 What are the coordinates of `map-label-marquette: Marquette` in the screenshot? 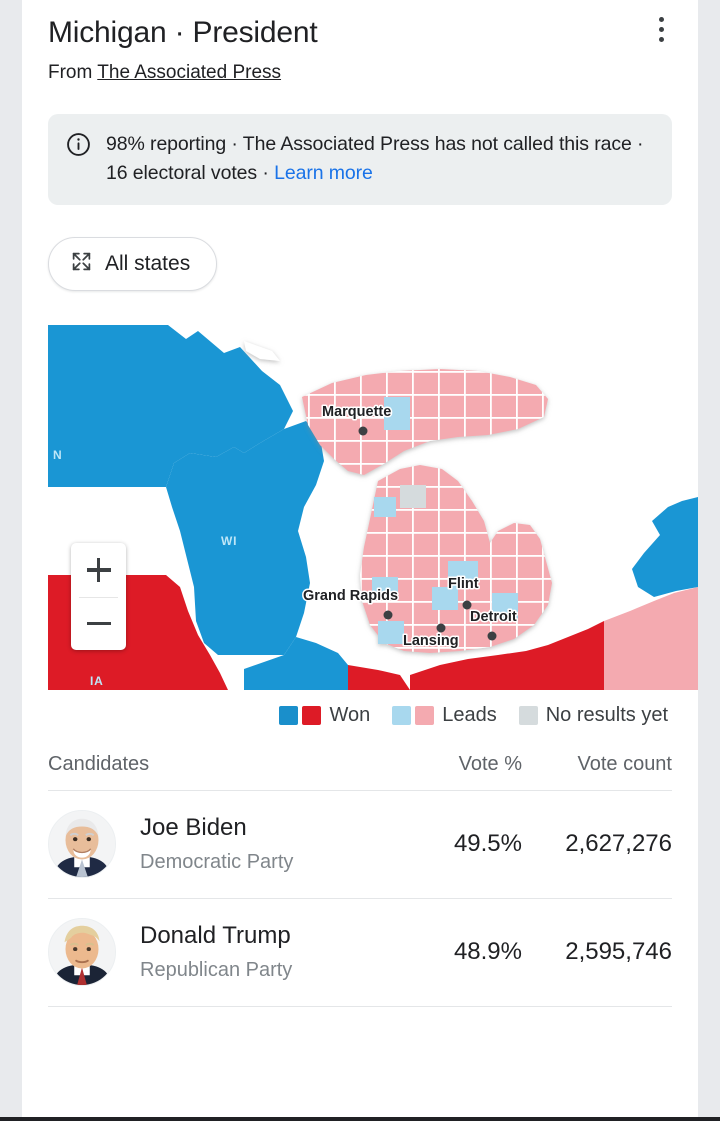 It's located at (356, 412).